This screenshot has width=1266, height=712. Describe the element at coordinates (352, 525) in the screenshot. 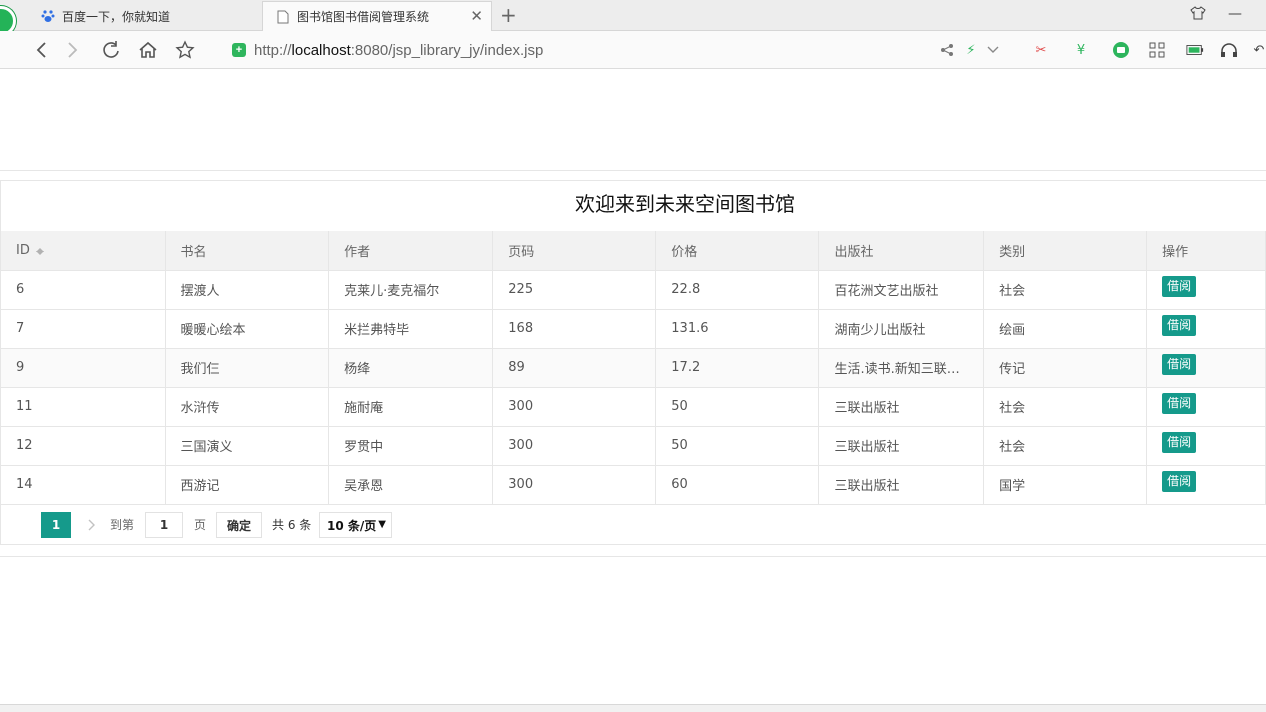

I see `pager-size-value: 10 条/页` at that location.